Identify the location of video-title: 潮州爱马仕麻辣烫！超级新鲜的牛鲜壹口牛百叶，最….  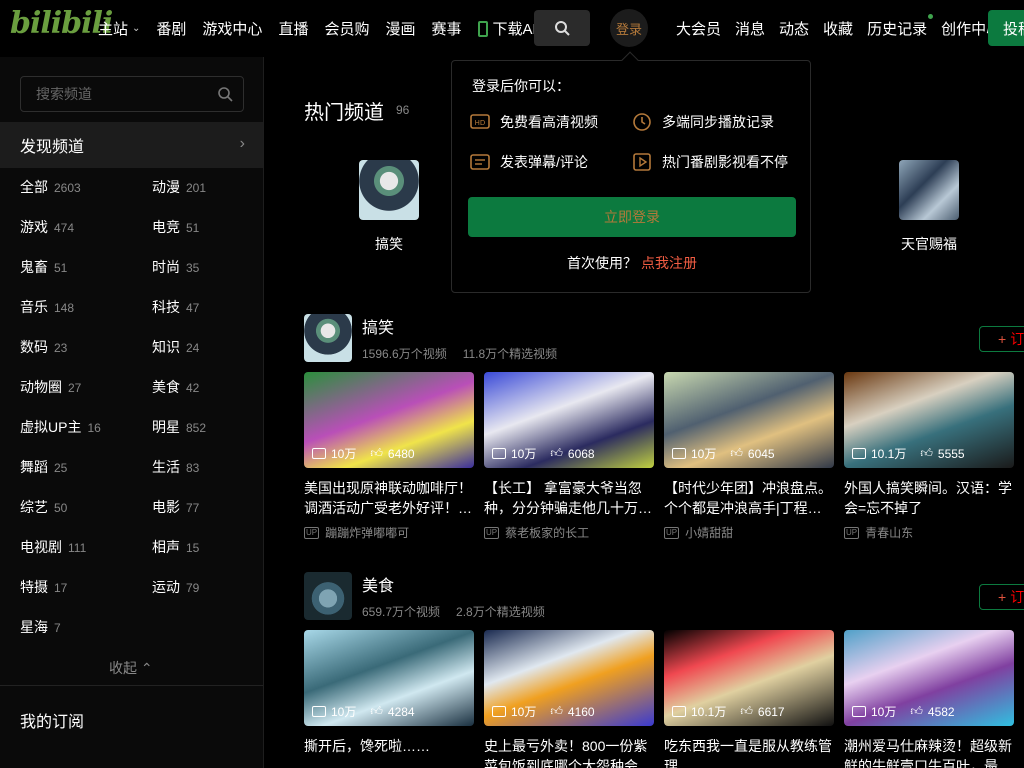
(929, 752).